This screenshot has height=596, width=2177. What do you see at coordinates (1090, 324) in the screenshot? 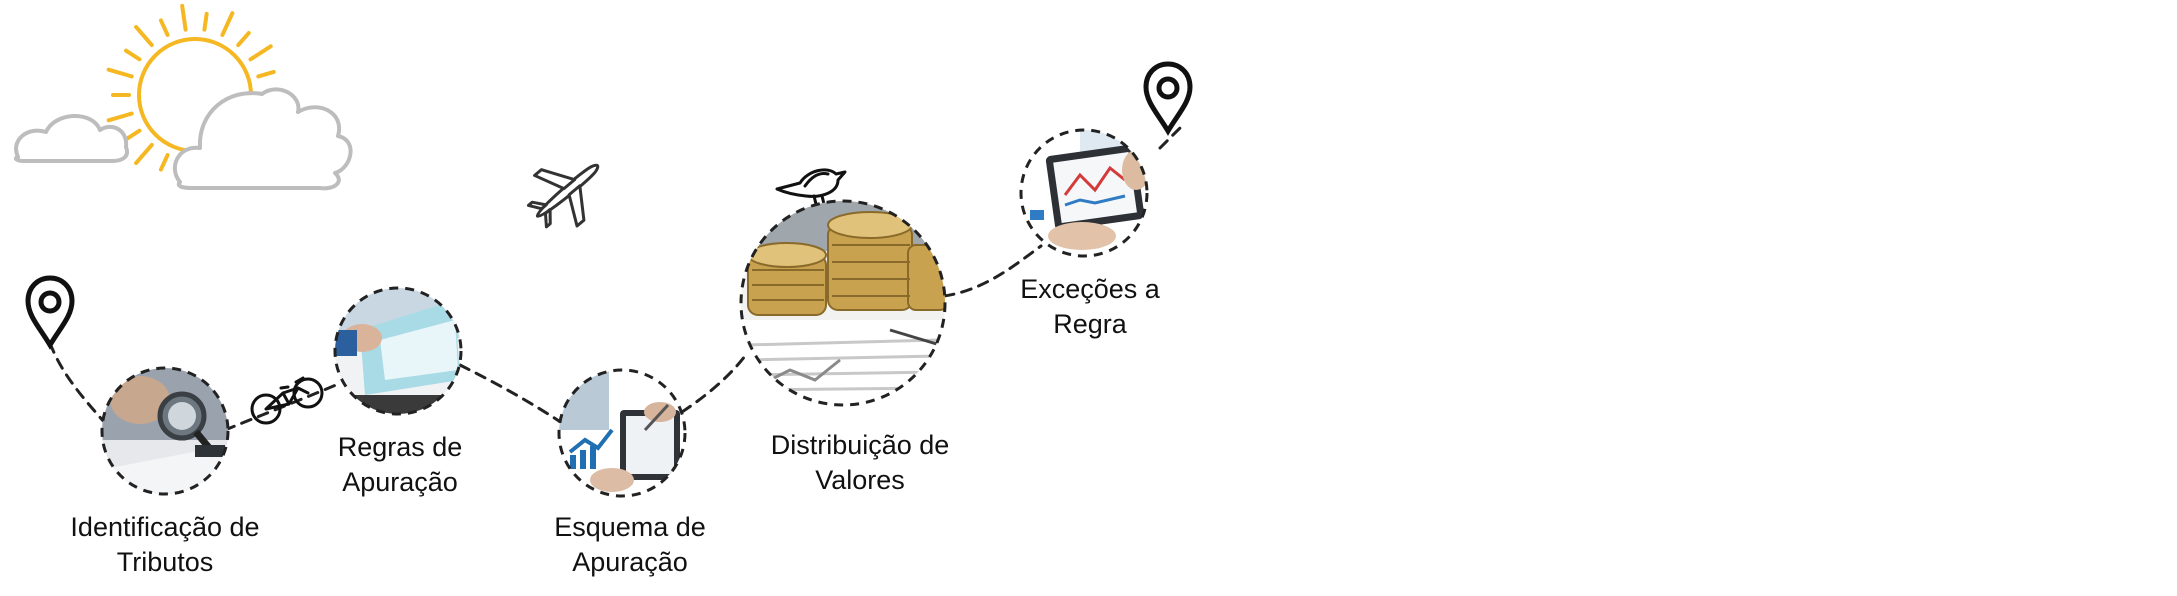
I see `step-label-line2: Regra` at bounding box center [1090, 324].